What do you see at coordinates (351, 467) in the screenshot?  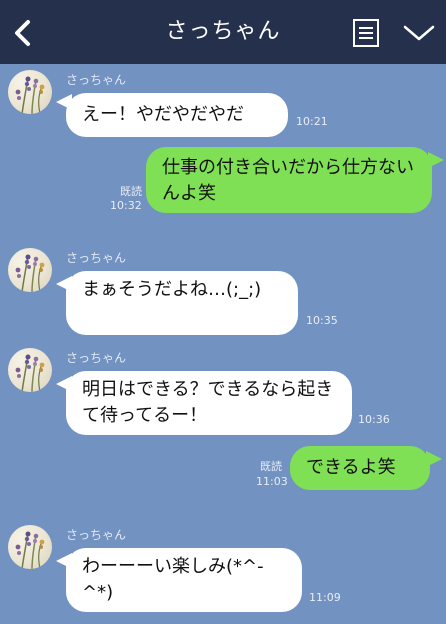 I see `message-text: できるよ笑` at bounding box center [351, 467].